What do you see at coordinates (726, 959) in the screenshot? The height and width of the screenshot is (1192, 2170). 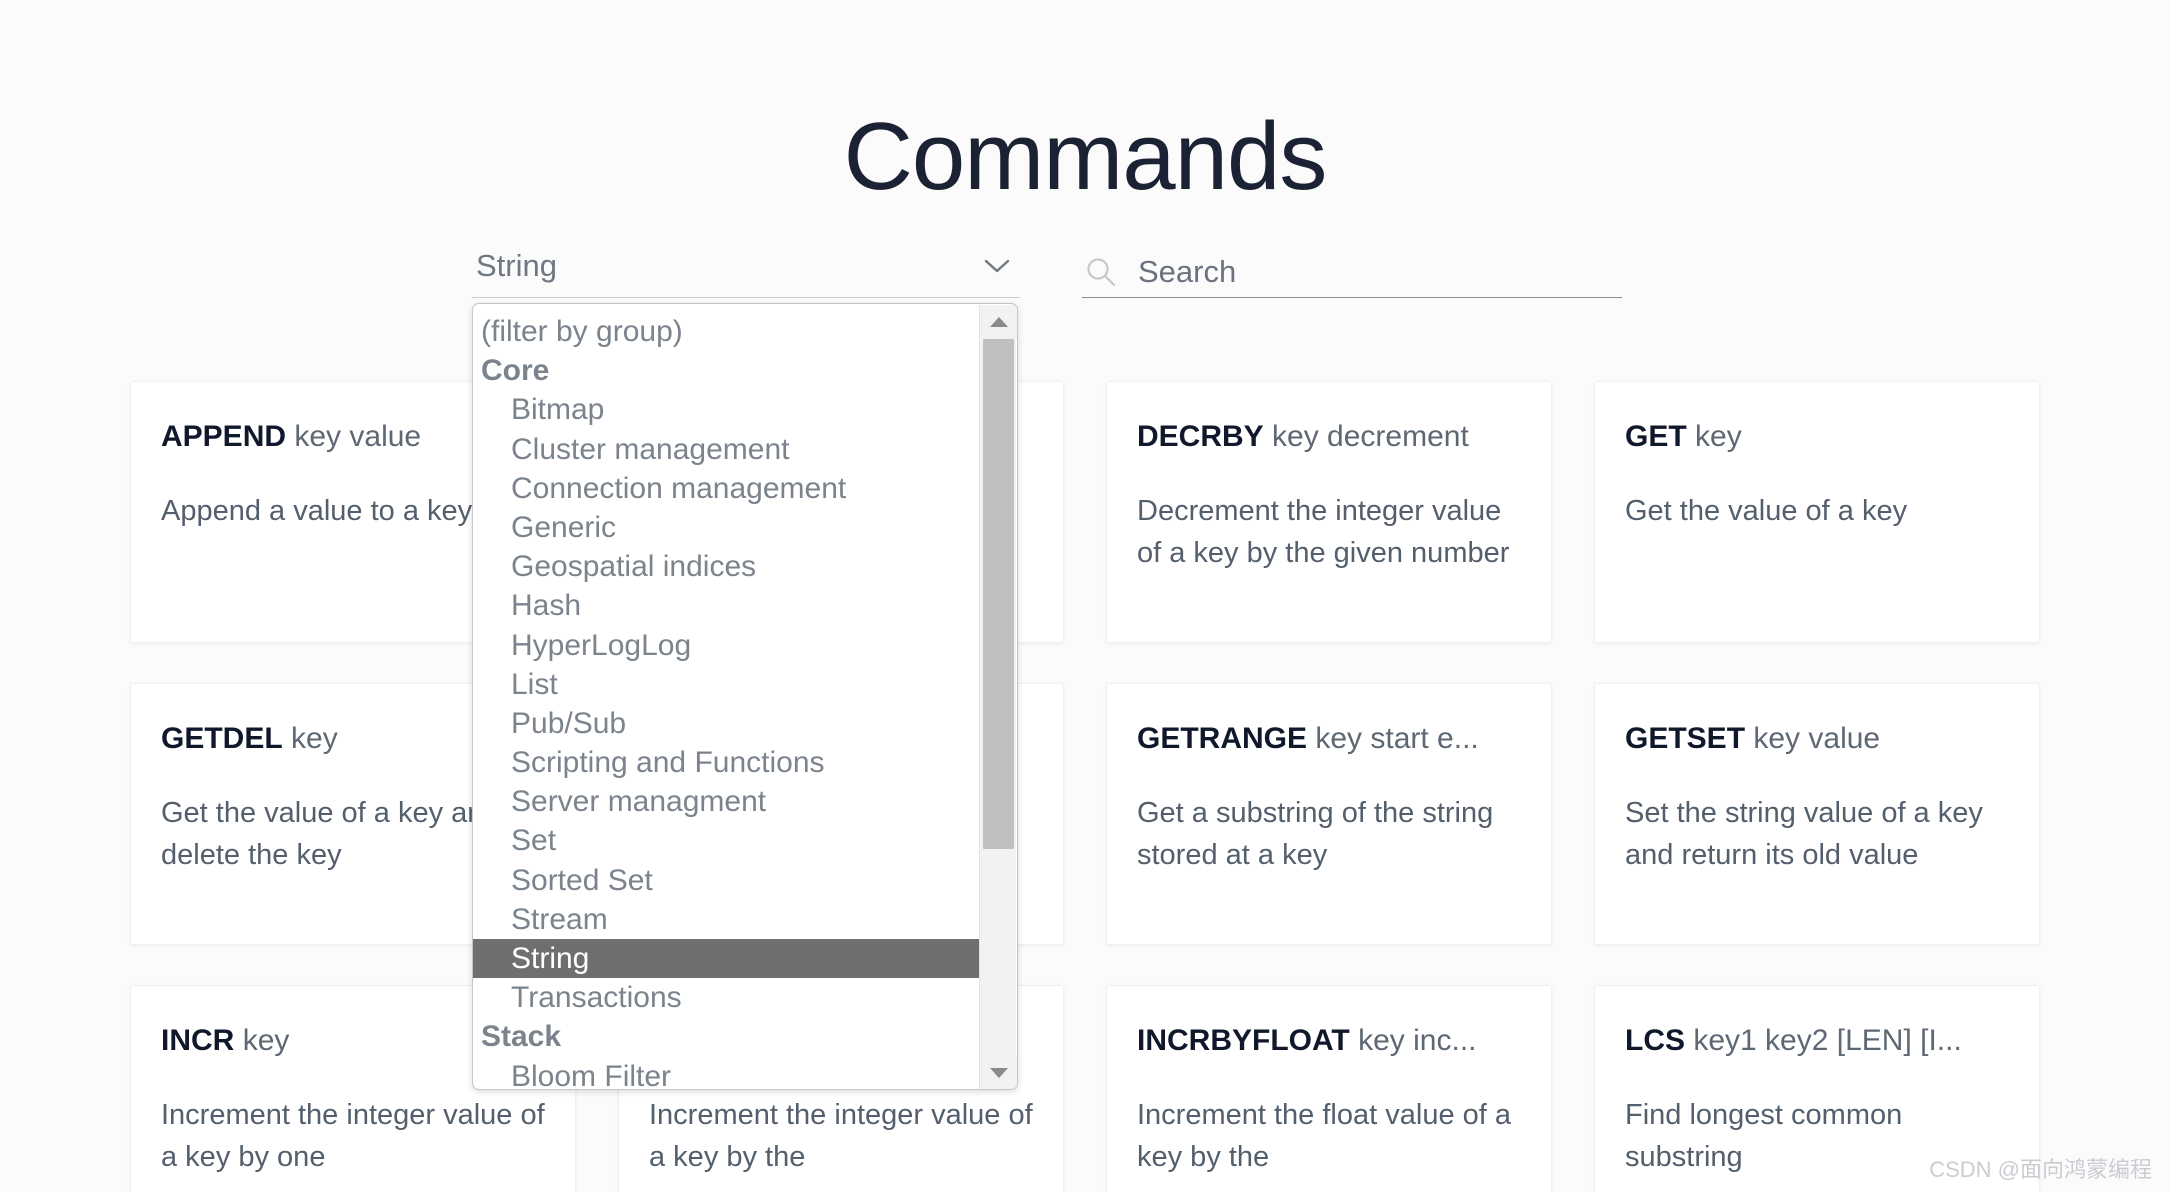 I see `listbox-option: String` at bounding box center [726, 959].